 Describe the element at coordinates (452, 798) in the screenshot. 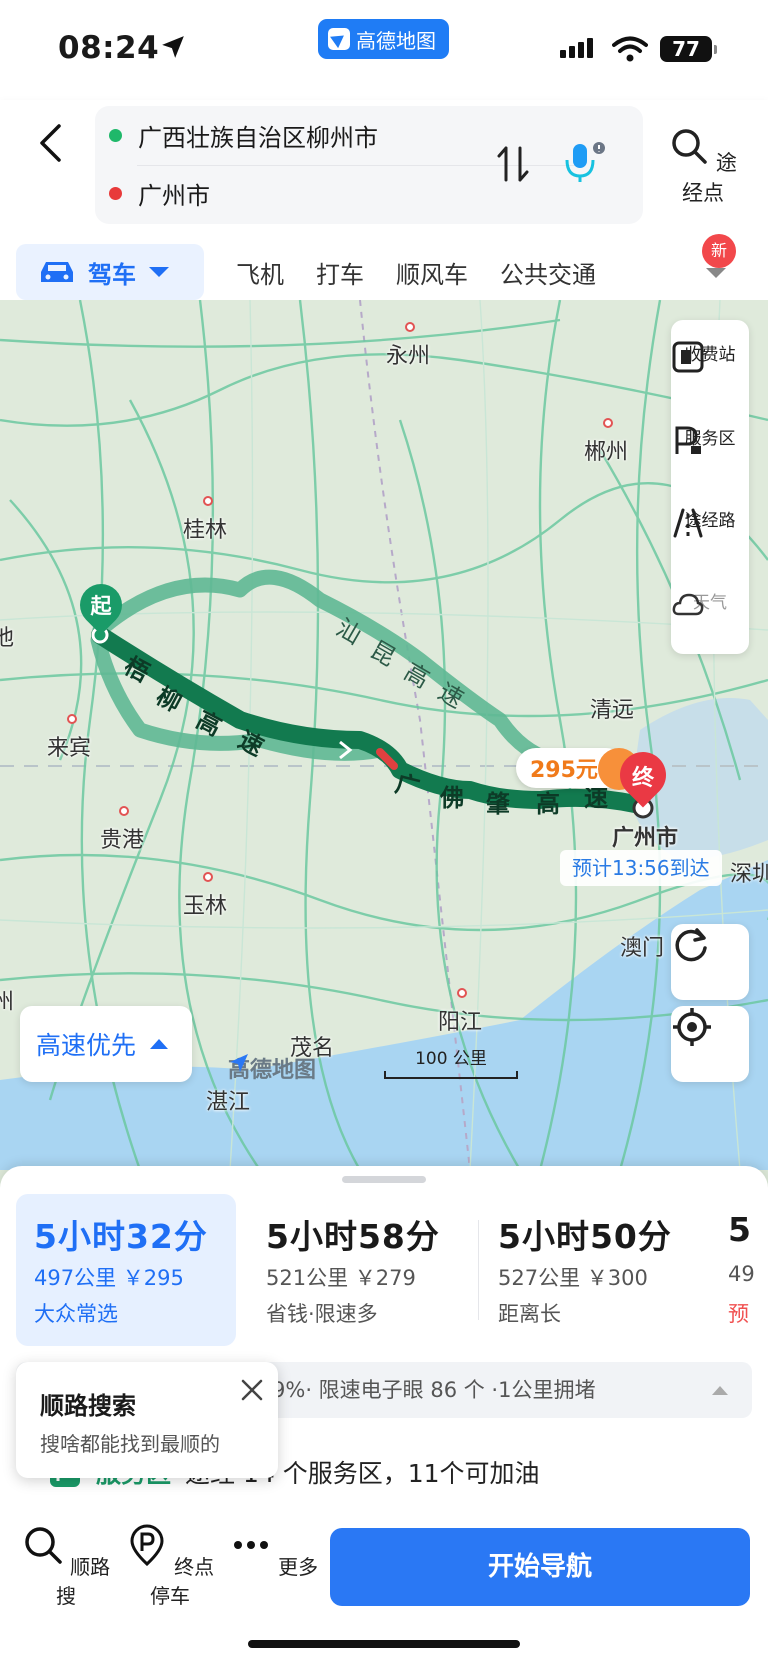

I see `road-label-char: 佛` at that location.